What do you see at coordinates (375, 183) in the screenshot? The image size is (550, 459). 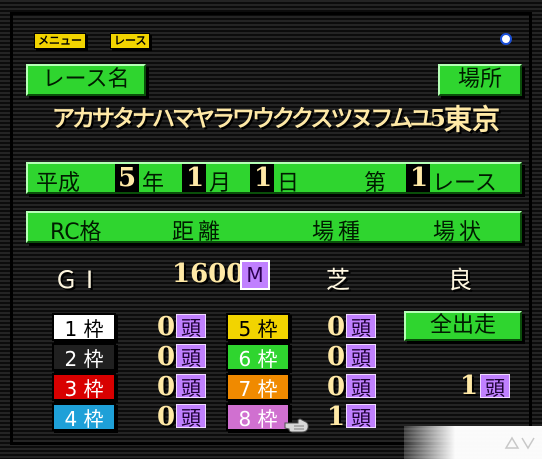 I see `dai-label: 第` at bounding box center [375, 183].